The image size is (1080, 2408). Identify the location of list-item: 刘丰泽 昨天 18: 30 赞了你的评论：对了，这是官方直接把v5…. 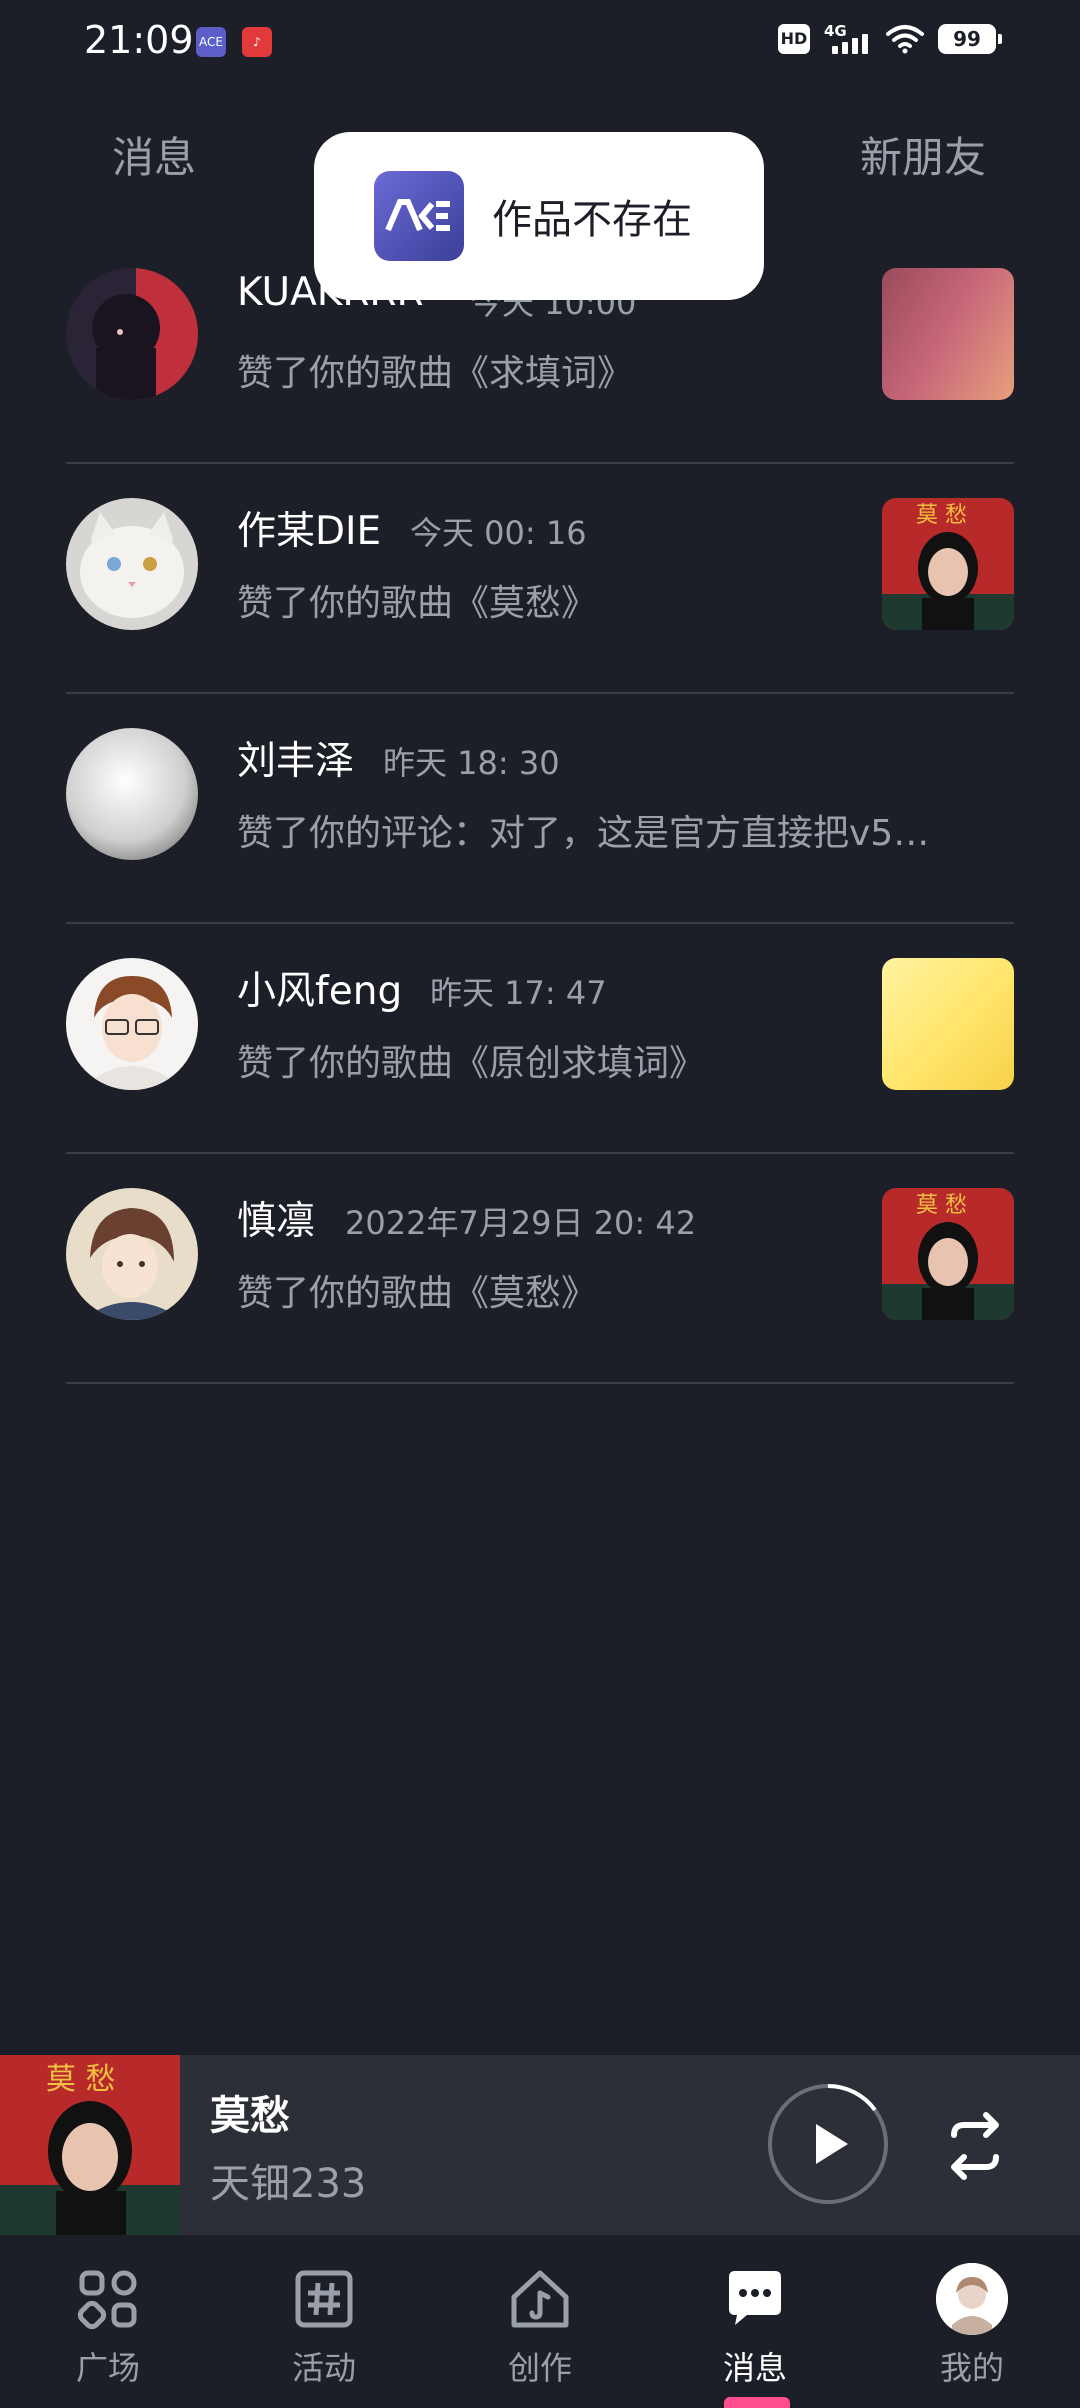
(540, 809).